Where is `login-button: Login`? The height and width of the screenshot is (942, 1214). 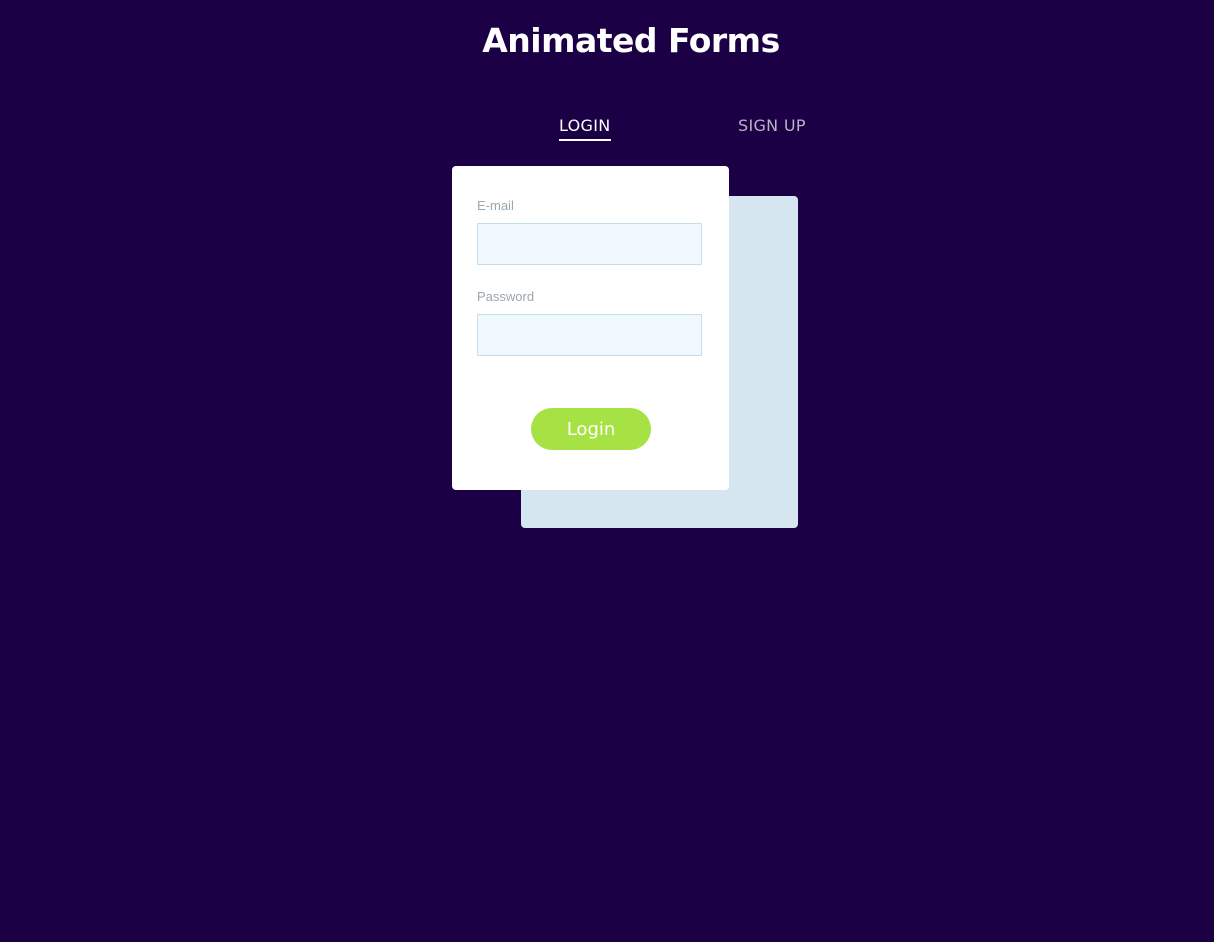
login-button: Login is located at coordinates (591, 429).